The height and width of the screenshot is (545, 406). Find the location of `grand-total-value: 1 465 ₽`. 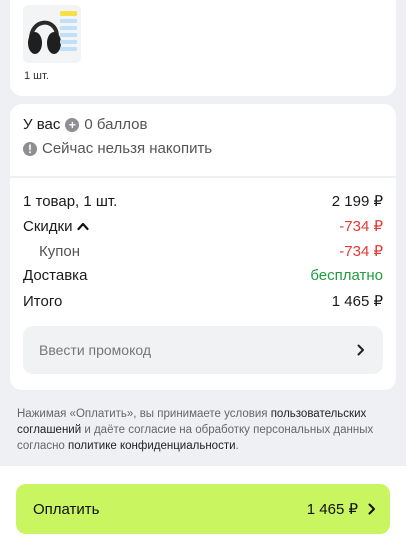

grand-total-value: 1 465 ₽ is located at coordinates (357, 301).